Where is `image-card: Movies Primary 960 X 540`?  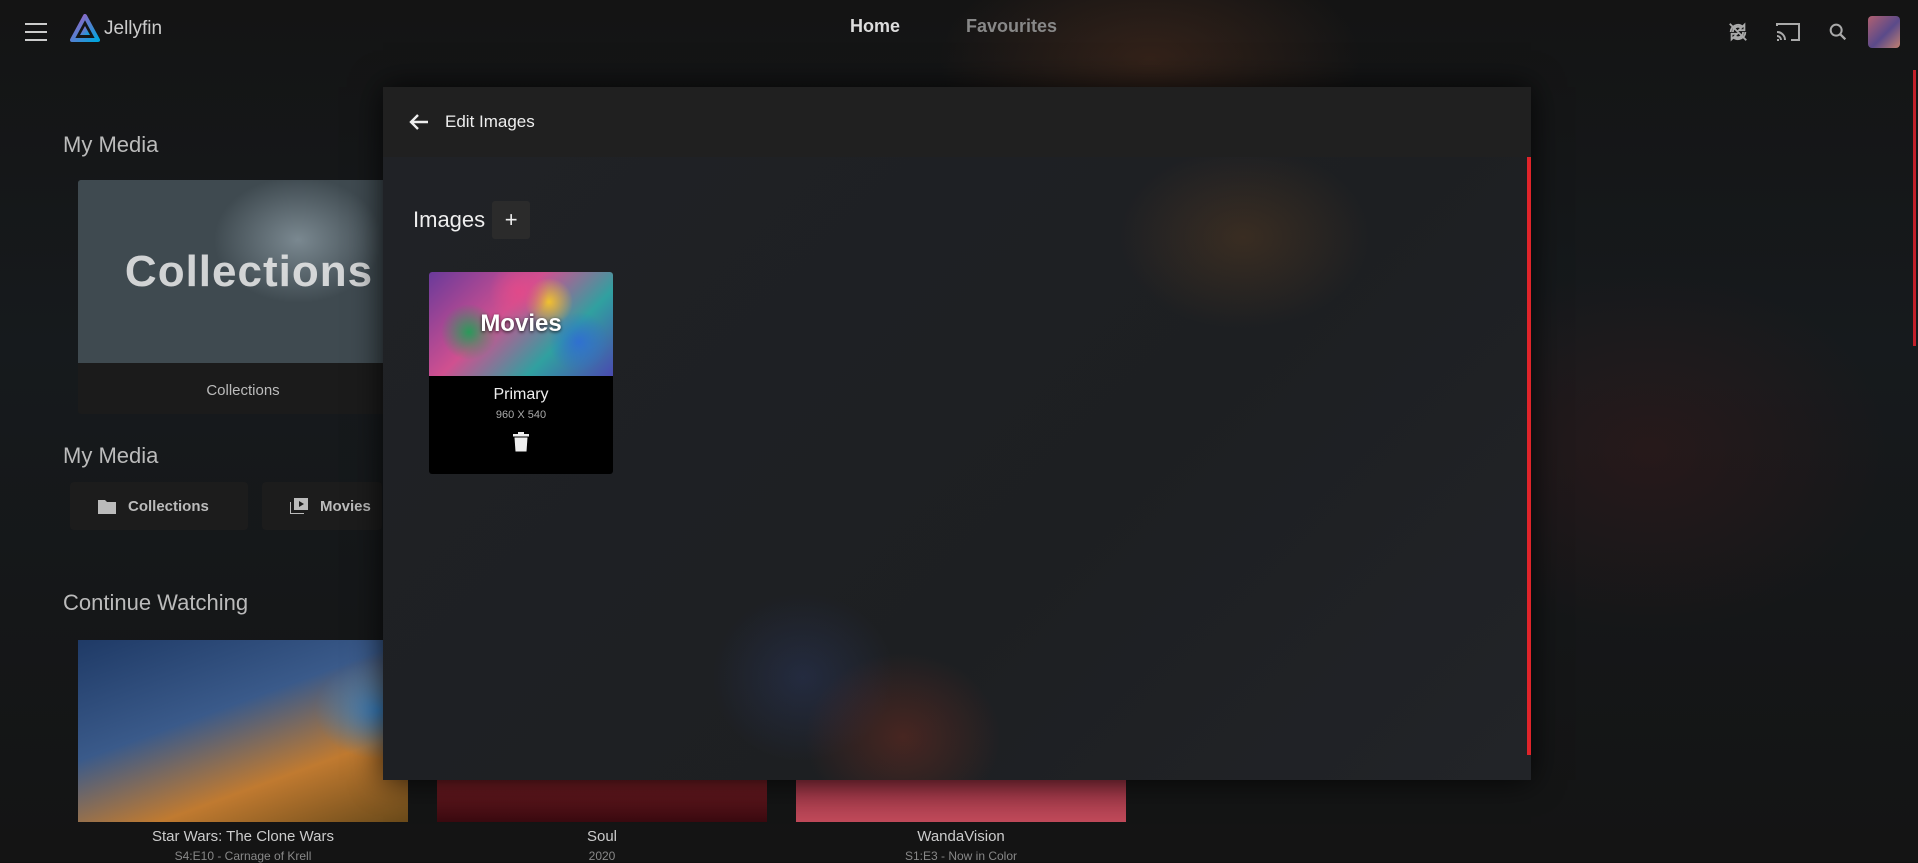 image-card: Movies Primary 960 X 540 is located at coordinates (521, 373).